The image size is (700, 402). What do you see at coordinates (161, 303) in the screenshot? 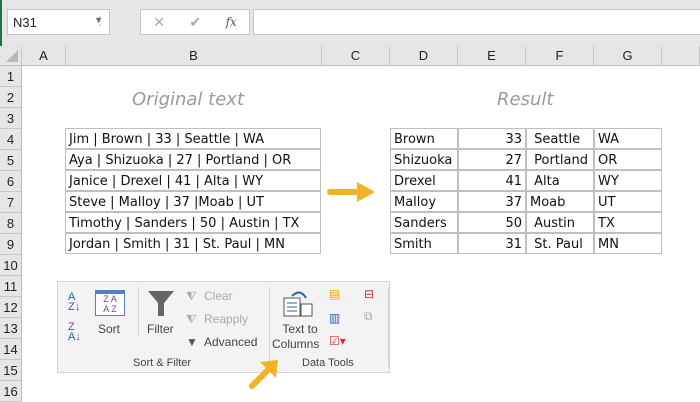
I see `filter-icon` at bounding box center [161, 303].